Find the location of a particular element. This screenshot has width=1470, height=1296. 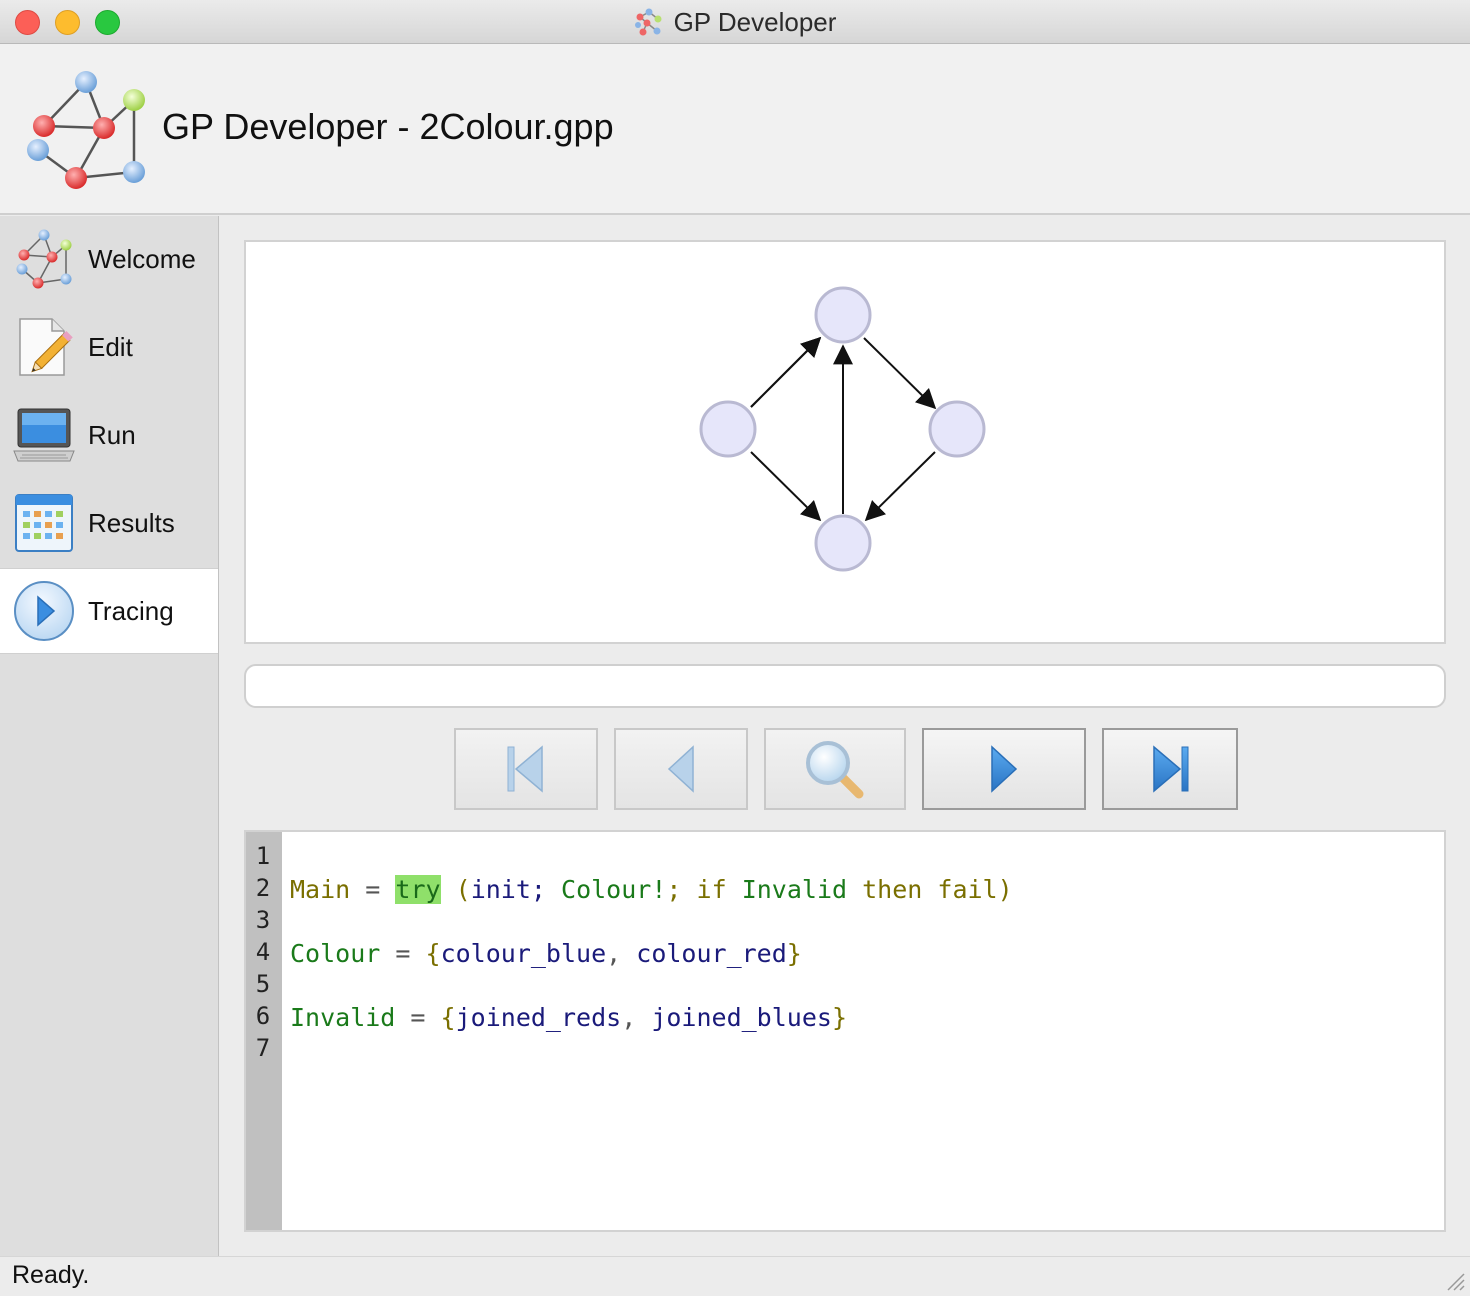

step-back-button is located at coordinates (681, 769).